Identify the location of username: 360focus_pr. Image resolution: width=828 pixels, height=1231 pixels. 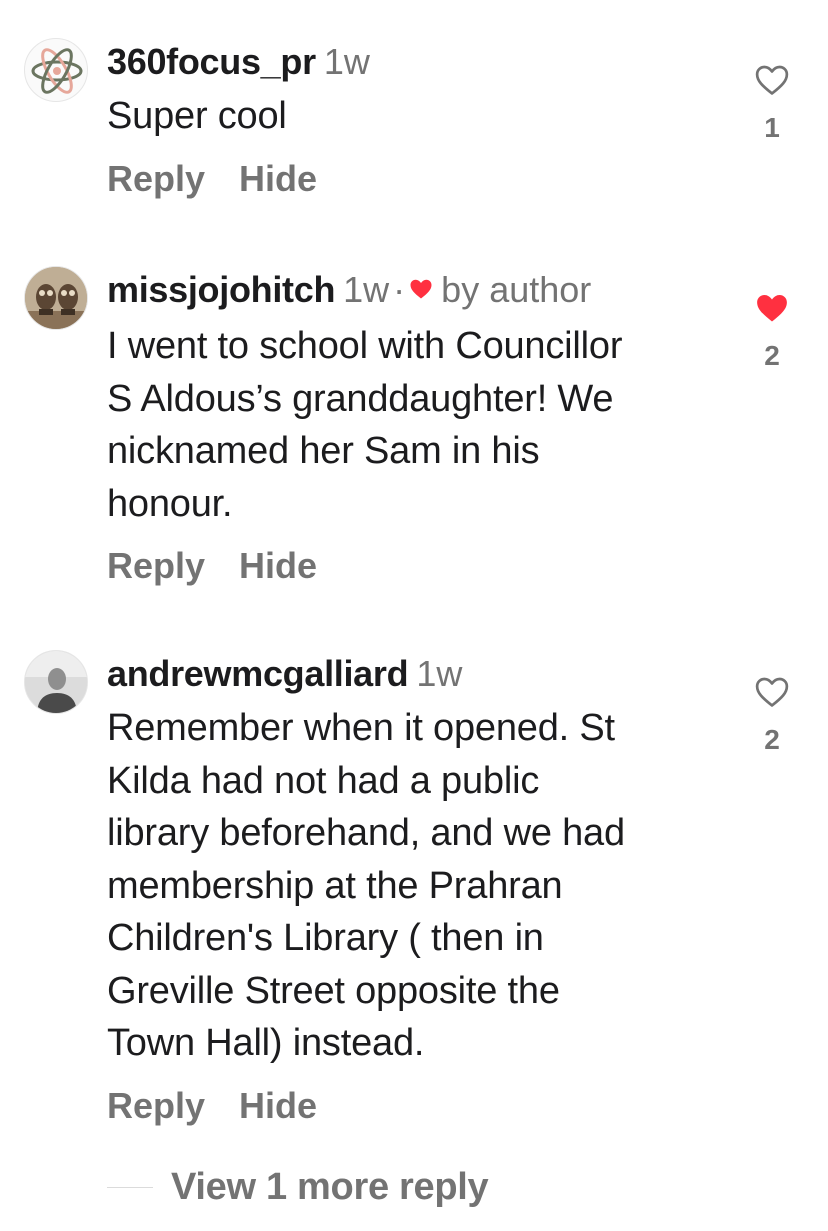
(211, 61).